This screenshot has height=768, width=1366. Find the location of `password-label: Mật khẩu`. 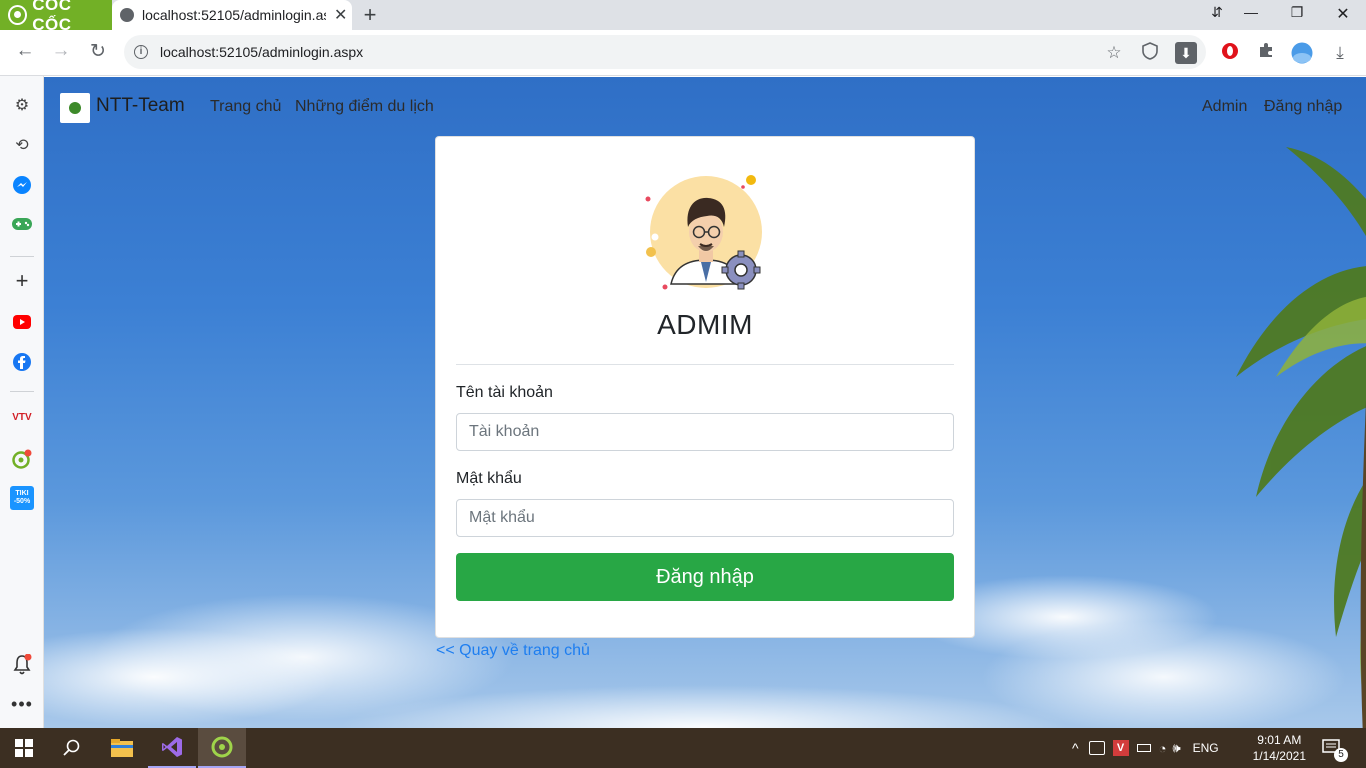

password-label: Mật khẩu is located at coordinates (489, 478).